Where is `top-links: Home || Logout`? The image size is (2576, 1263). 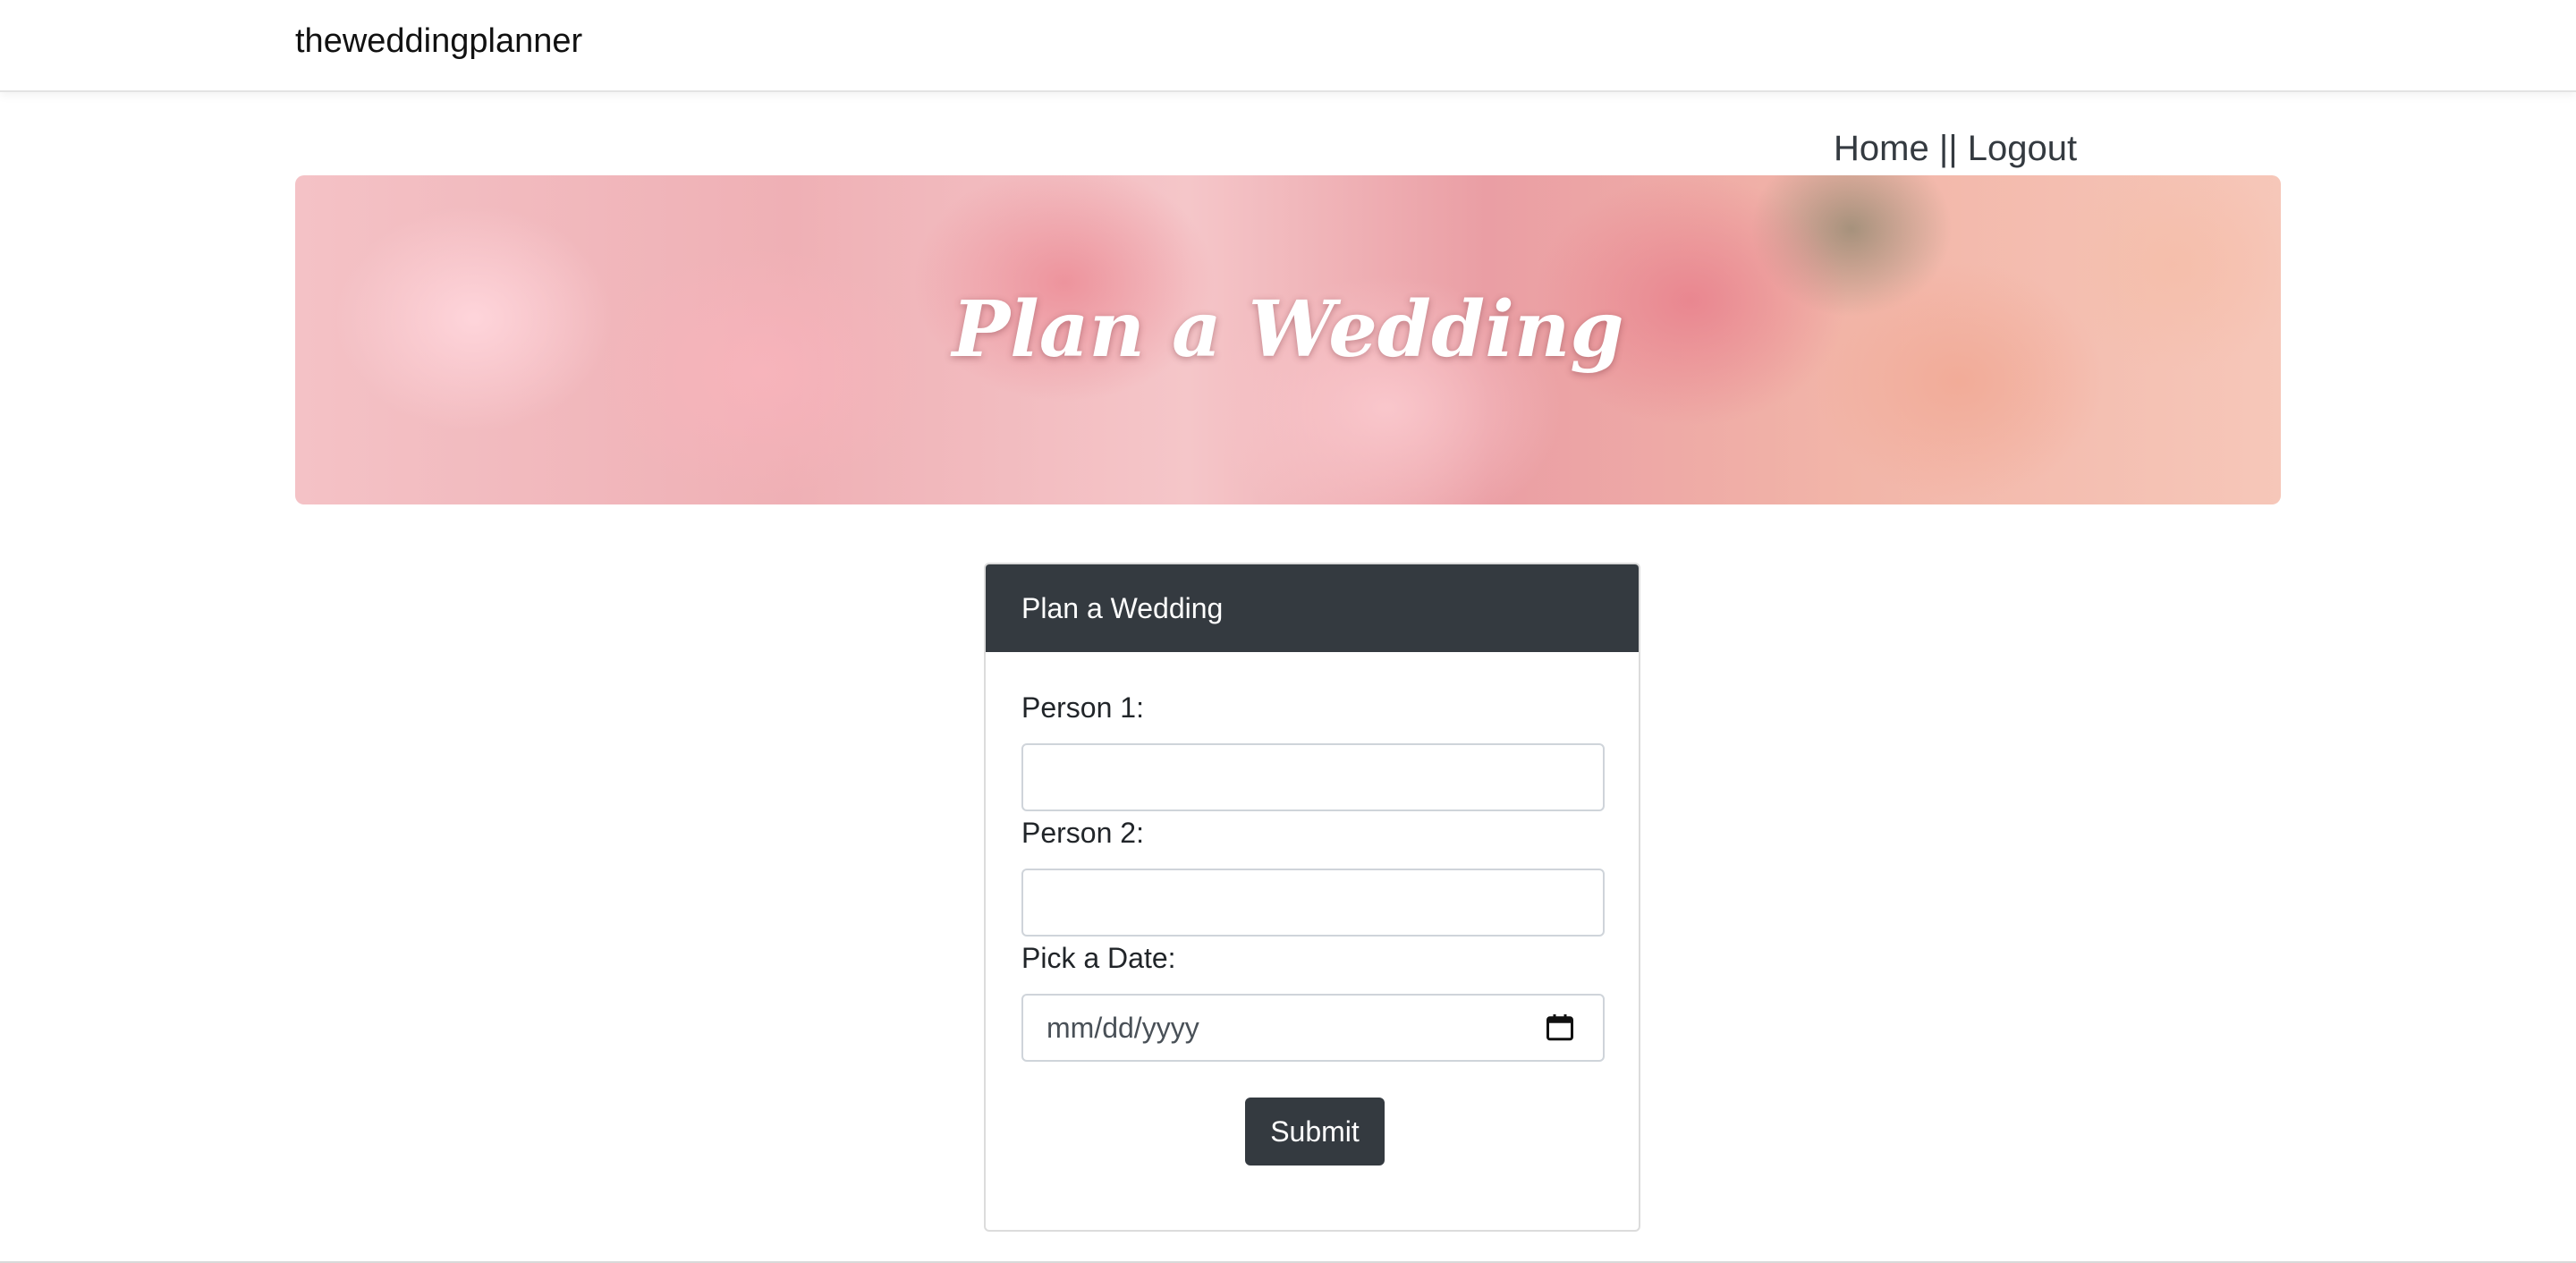 top-links: Home || Logout is located at coordinates (1955, 148).